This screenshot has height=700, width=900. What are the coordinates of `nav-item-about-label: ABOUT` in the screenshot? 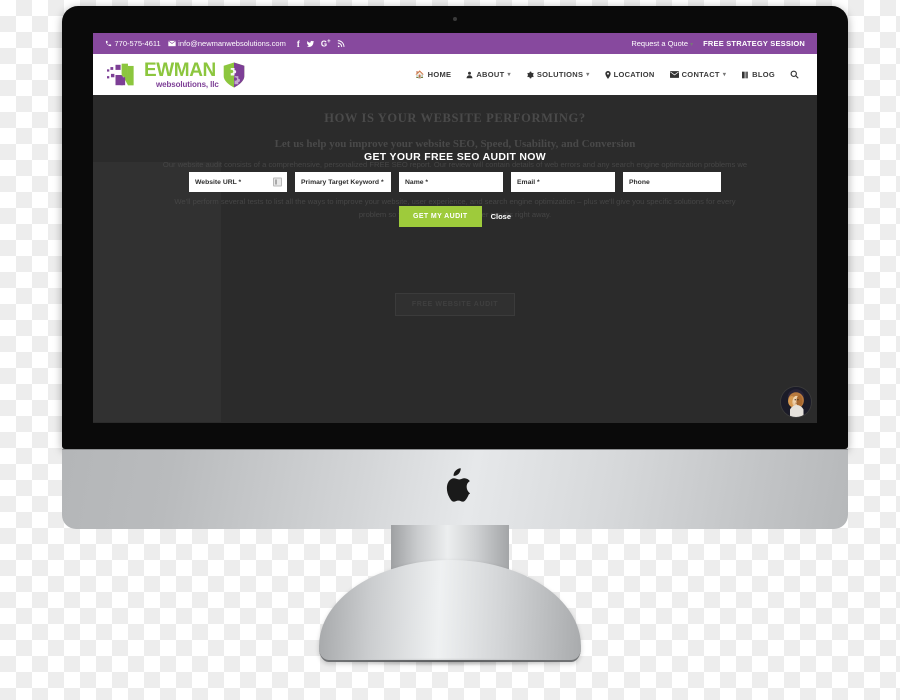 It's located at (490, 74).